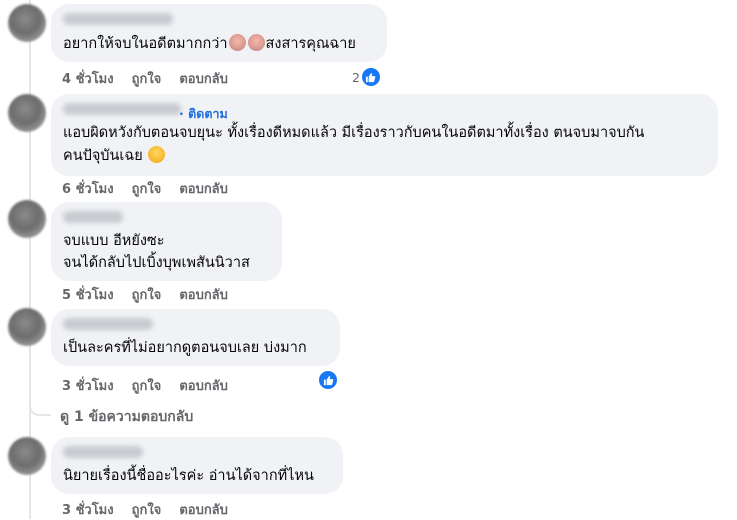 This screenshot has height=520, width=737. I want to click on comment-time: 4 ชั่วโมง, so click(88, 79).